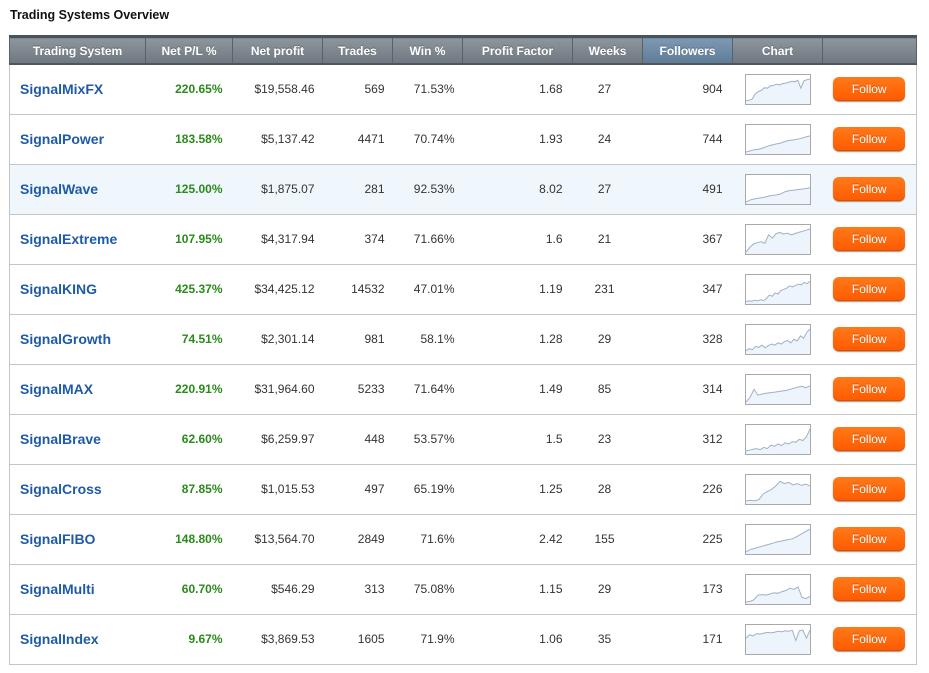 Image resolution: width=929 pixels, height=673 pixels. Describe the element at coordinates (189, 50) in the screenshot. I see `column-header-net-pl-pct: Net P/L %` at that location.